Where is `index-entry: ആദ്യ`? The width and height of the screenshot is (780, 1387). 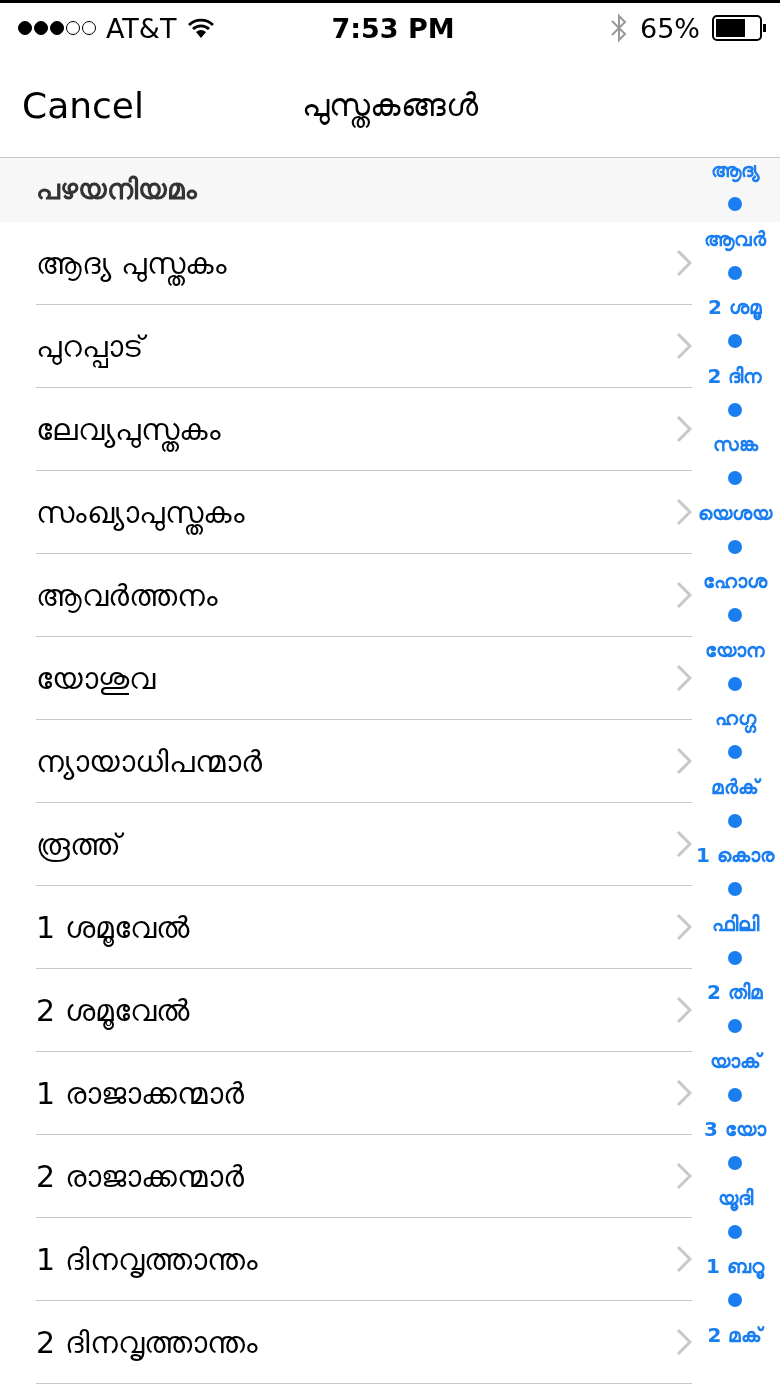
index-entry: ആദ്യ is located at coordinates (735, 170).